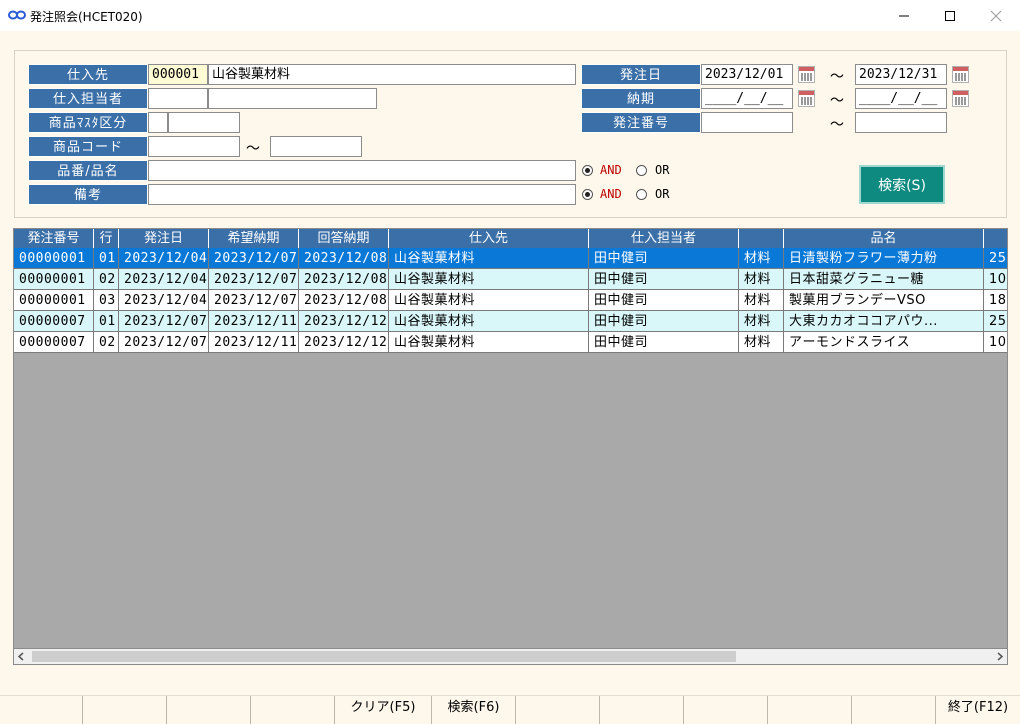  Describe the element at coordinates (995, 279) in the screenshot. I see `table-cell: 100` at that location.